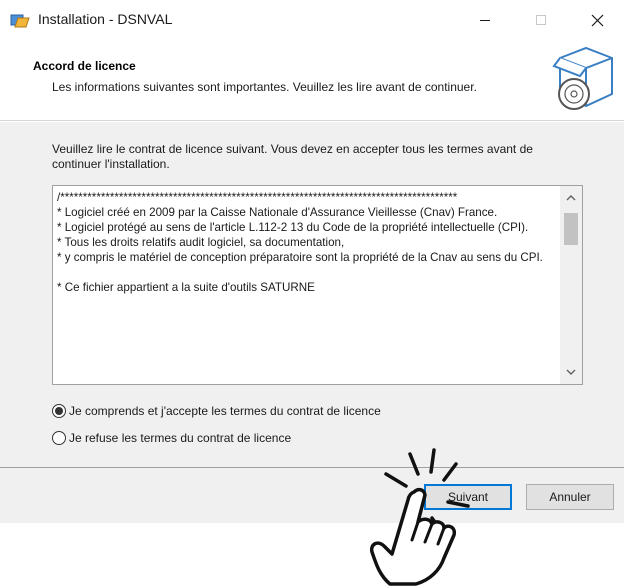  I want to click on refuse-radio, so click(59, 438).